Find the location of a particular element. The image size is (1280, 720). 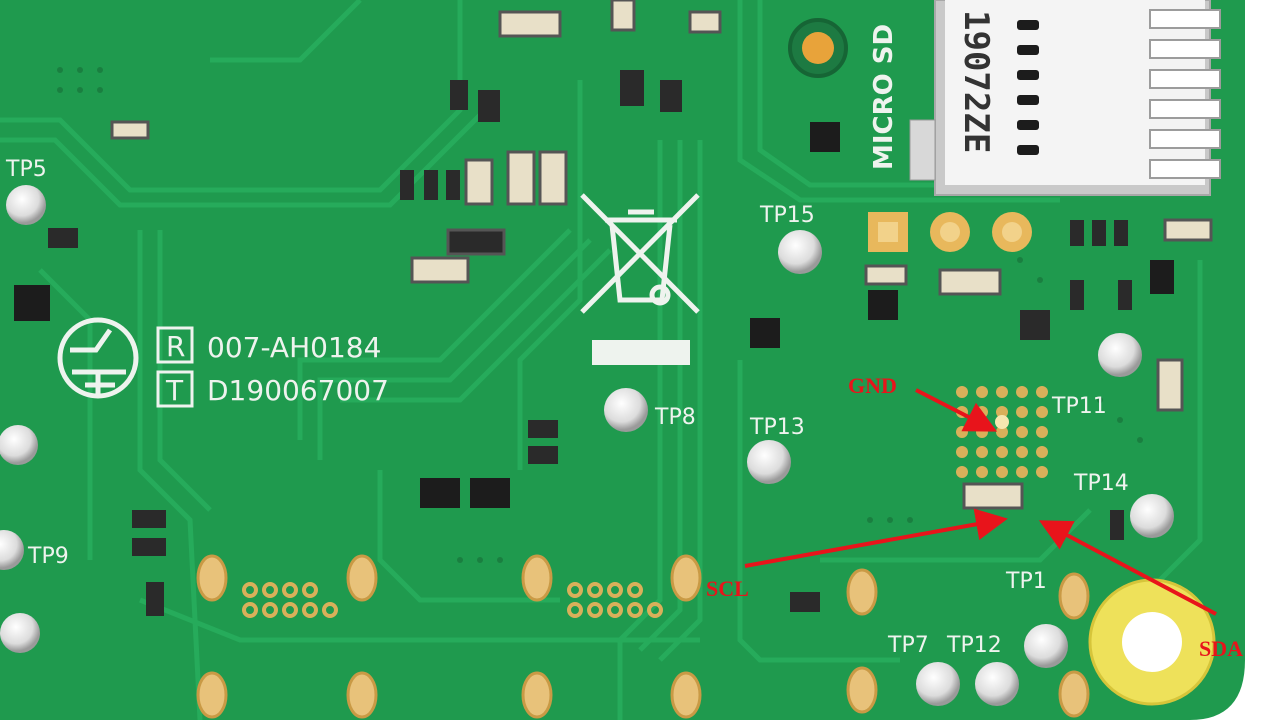

tp9-label: TP9 is located at coordinates (48, 556).